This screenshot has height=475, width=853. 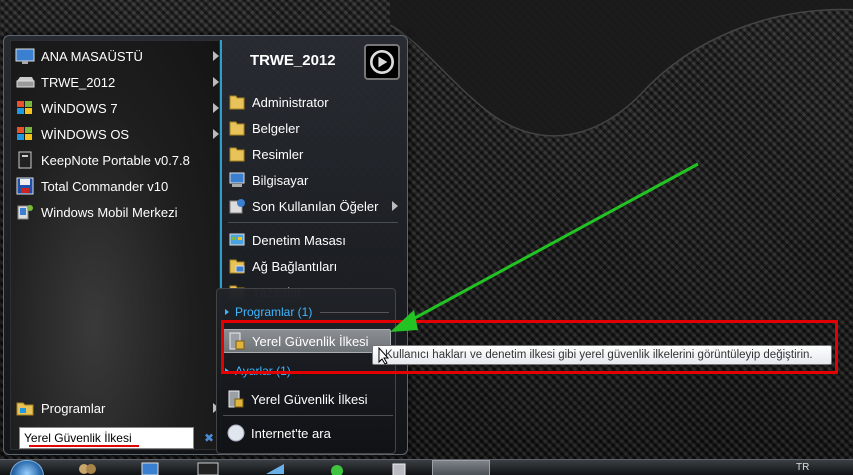 I want to click on pinned-item-windows-7: WİNDOWS 7, so click(x=117, y=108).